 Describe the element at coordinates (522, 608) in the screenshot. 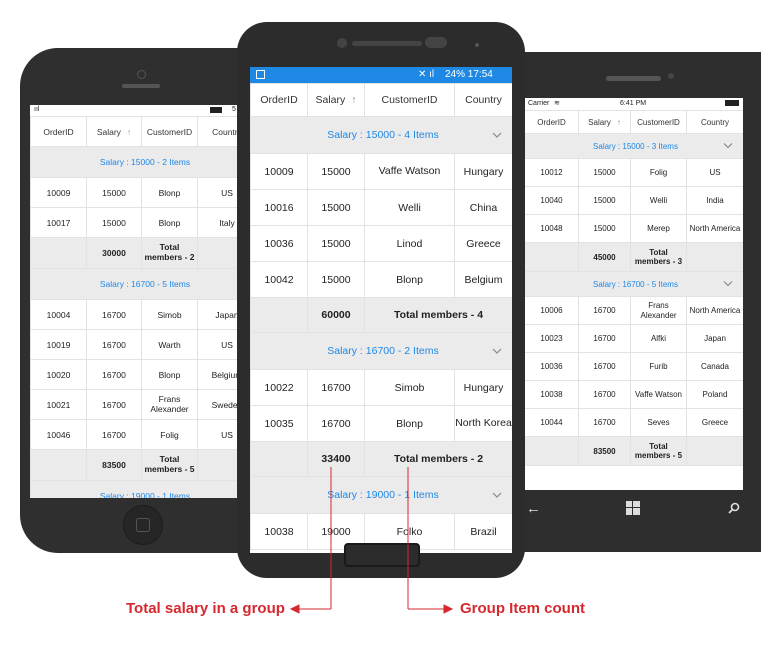

I see `annotation-group-item-count: Group Item count` at that location.